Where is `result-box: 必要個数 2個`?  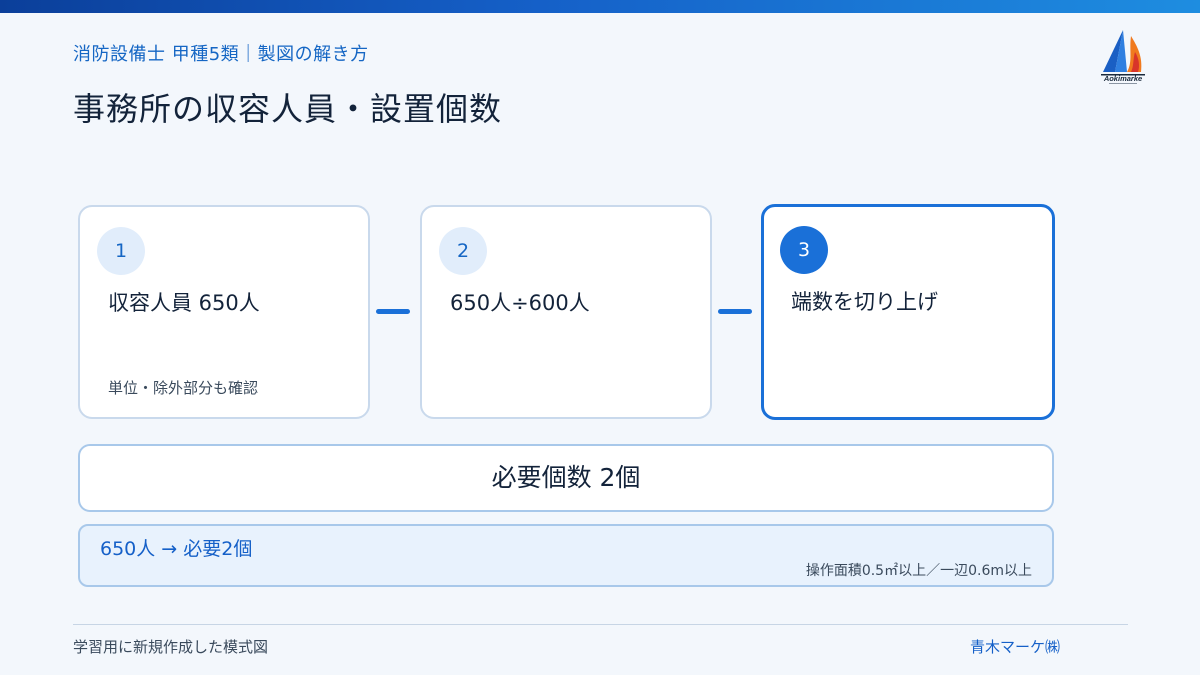 result-box: 必要個数 2個 is located at coordinates (566, 478).